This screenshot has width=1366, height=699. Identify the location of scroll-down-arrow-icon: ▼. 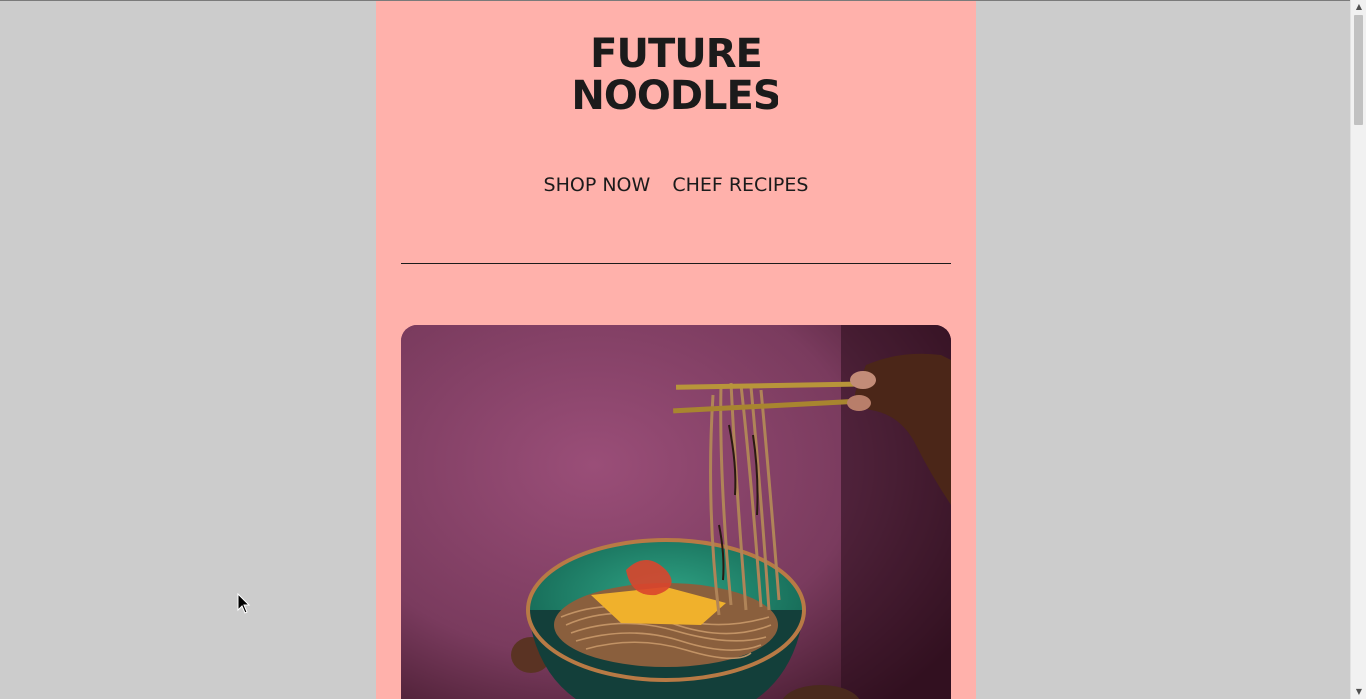
(1358, 692).